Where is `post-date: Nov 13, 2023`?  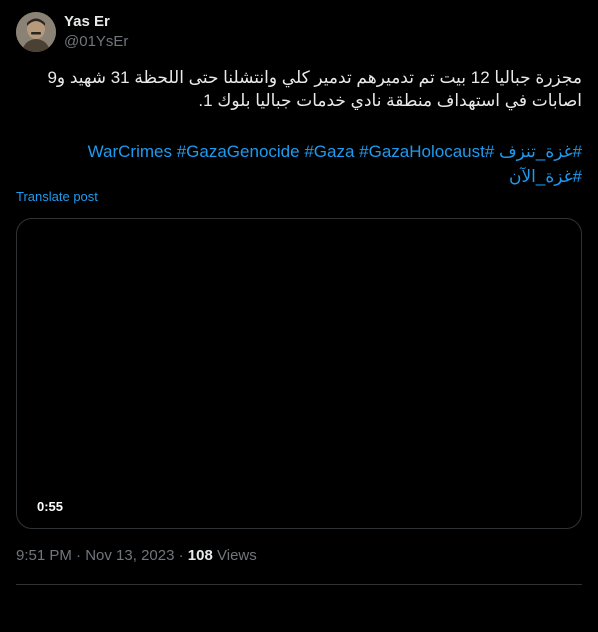 post-date: Nov 13, 2023 is located at coordinates (129, 555).